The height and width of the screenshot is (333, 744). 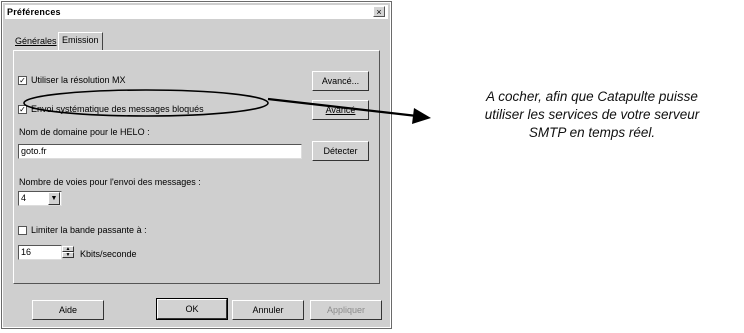 I want to click on highlight-ellipse, so click(x=146, y=103).